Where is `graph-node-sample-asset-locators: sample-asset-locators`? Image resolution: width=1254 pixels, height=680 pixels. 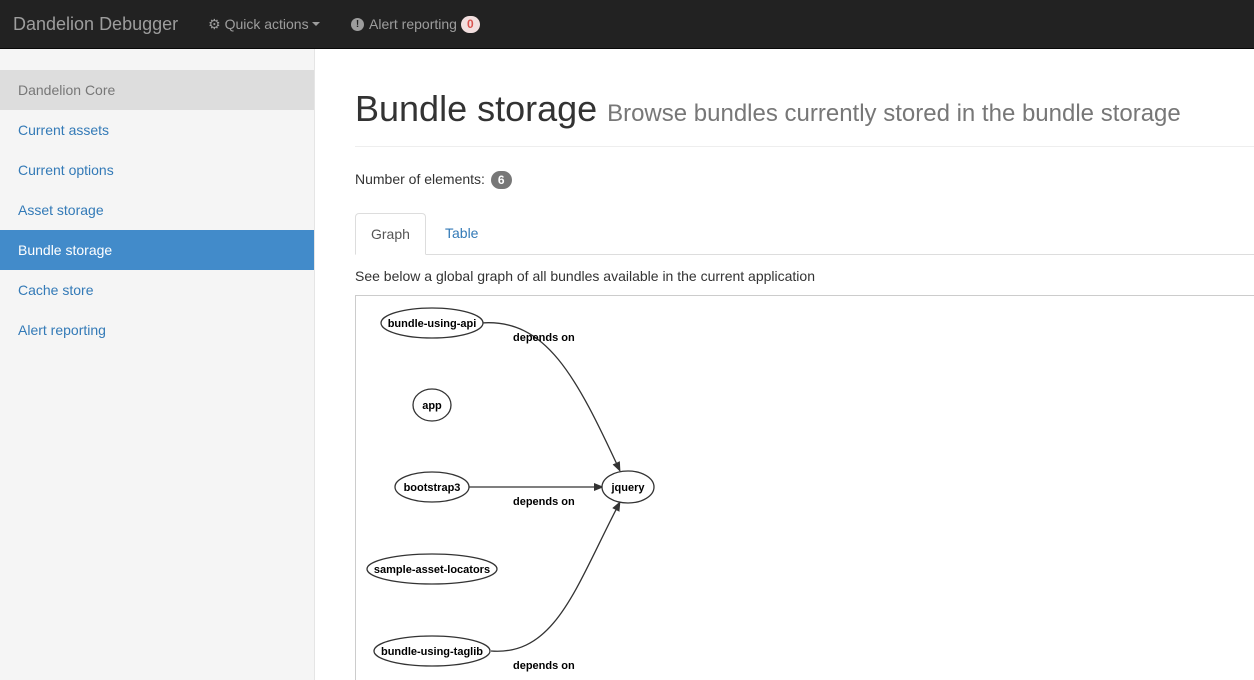
graph-node-sample-asset-locators: sample-asset-locators is located at coordinates (432, 569).